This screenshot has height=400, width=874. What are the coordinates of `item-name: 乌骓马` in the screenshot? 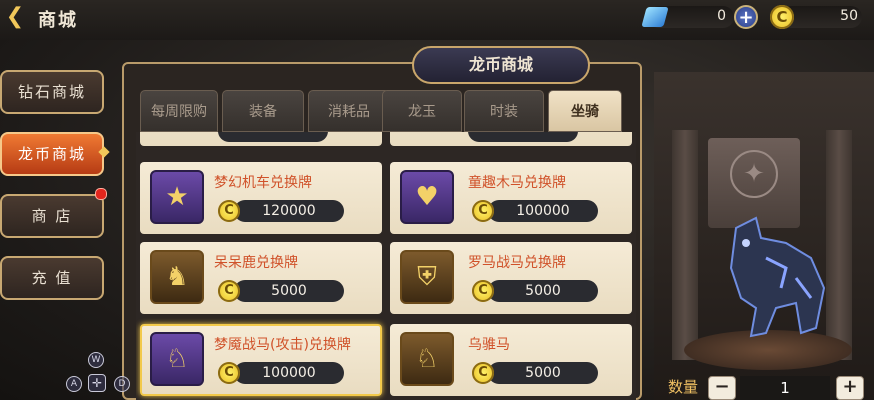 It's located at (489, 345).